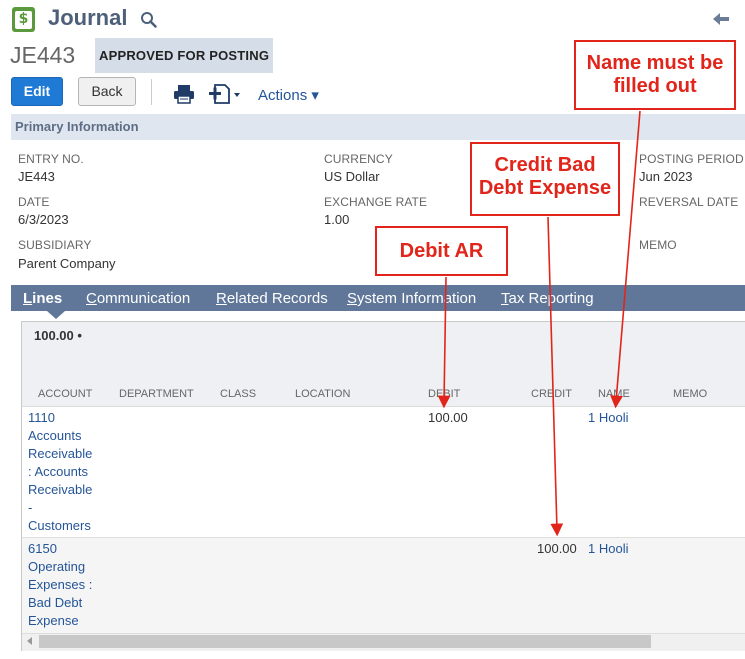 This screenshot has height=659, width=745. I want to click on annotation-credit-bad-debt: Credit Bad Debt Expense, so click(545, 179).